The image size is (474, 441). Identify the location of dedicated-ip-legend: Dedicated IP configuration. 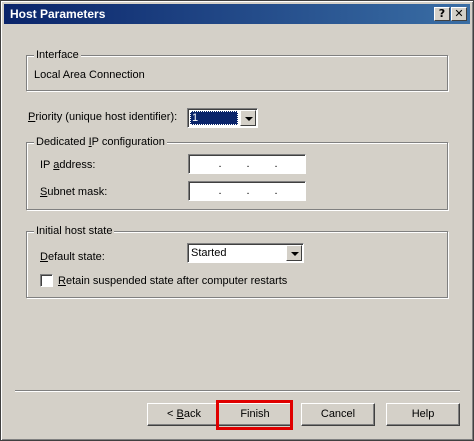
(100, 142).